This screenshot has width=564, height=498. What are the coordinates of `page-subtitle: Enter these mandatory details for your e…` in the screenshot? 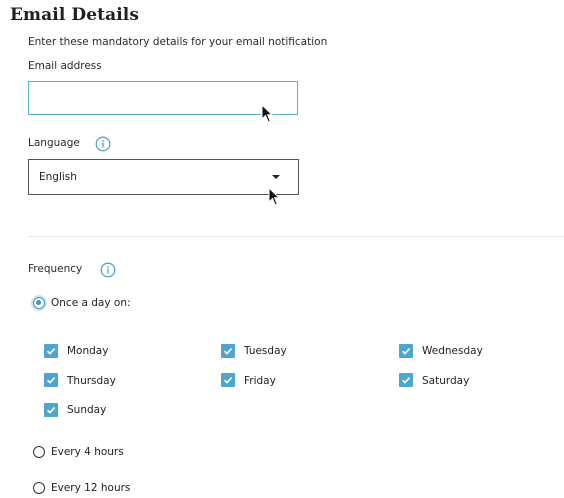 It's located at (178, 42).